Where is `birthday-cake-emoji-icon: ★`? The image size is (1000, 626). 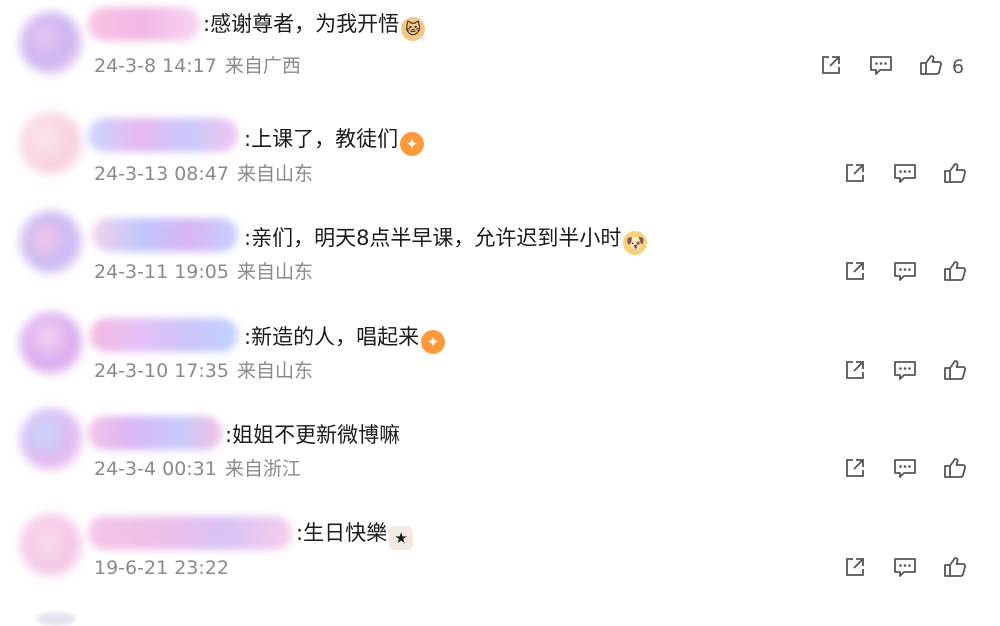
birthday-cake-emoji-icon: ★ is located at coordinates (401, 538).